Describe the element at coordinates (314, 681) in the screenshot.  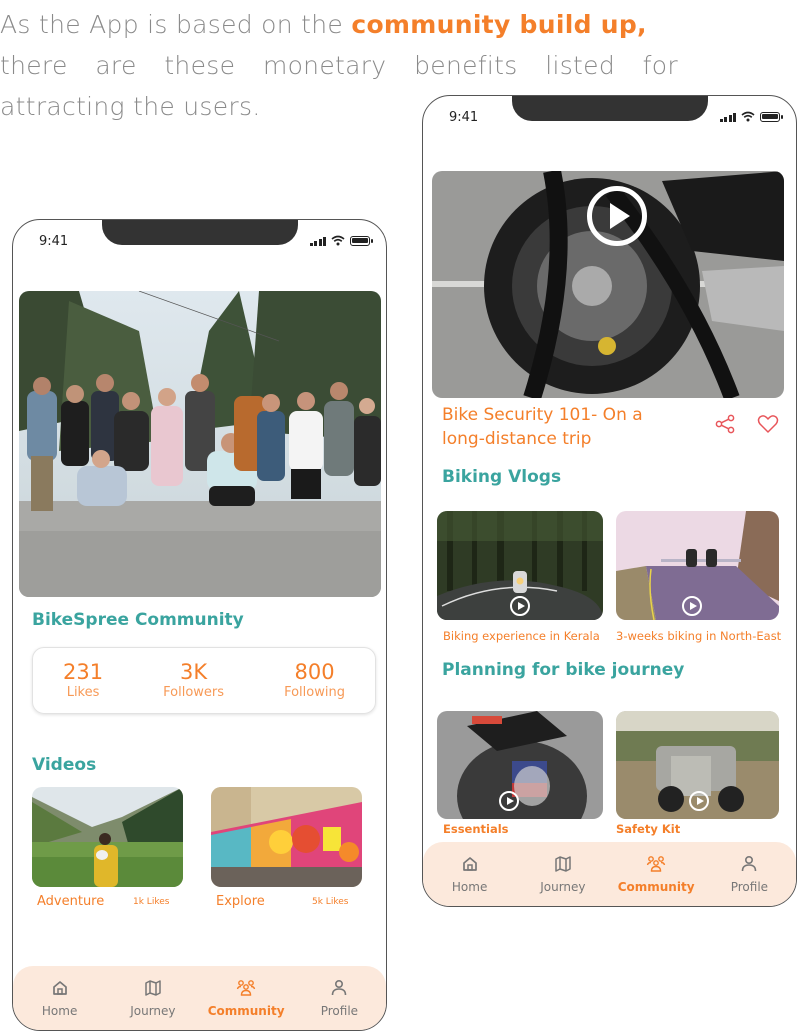
I see `stat-following: 800 Following` at that location.